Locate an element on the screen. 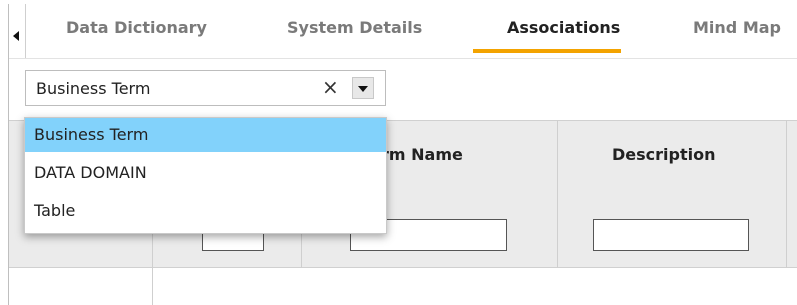 The width and height of the screenshot is (797, 305). association-type-combobox: Business Term × is located at coordinates (205, 88).